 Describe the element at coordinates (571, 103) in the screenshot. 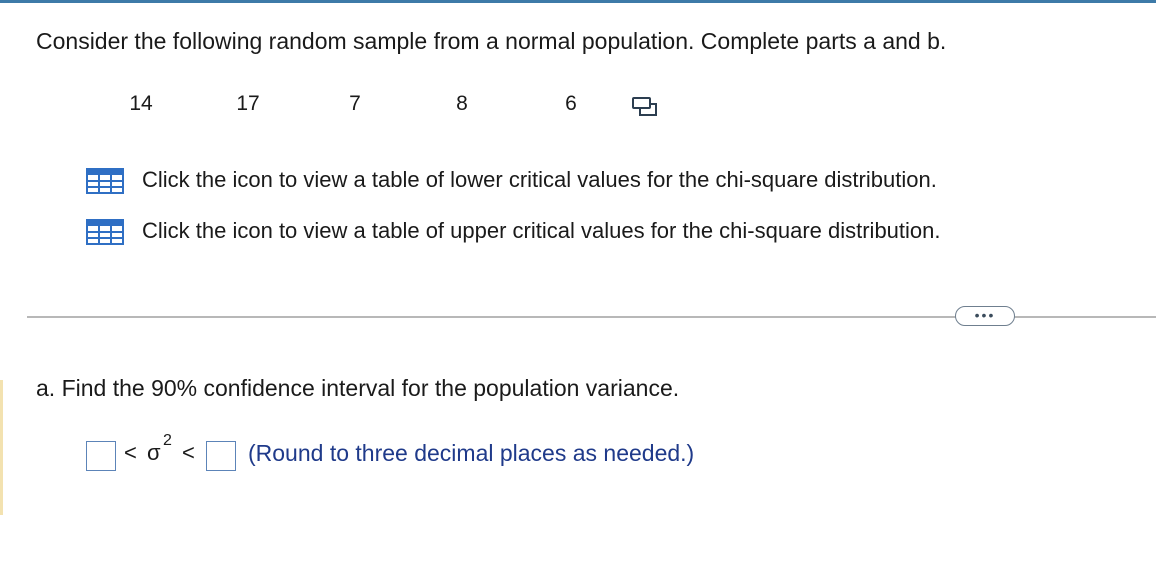

I see `sample-value-5: 6` at that location.